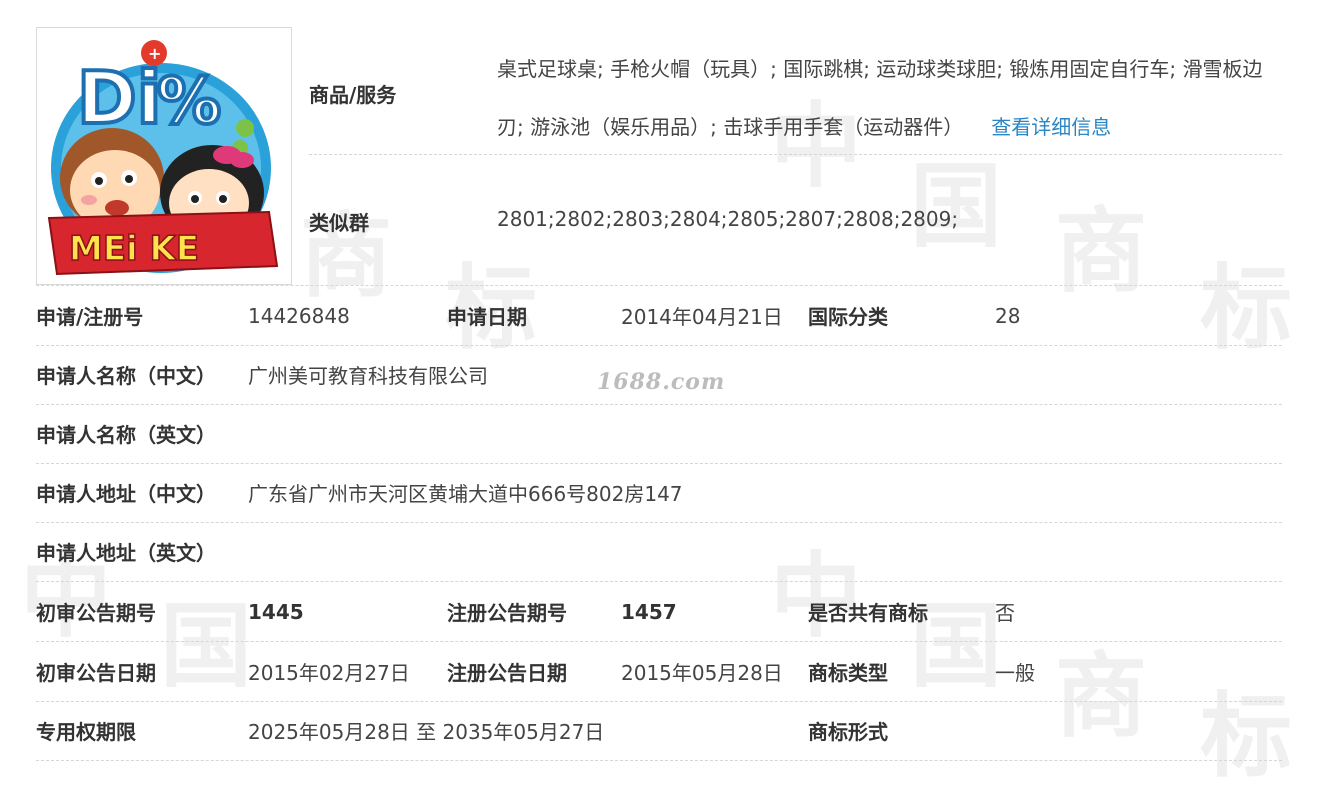 The height and width of the screenshot is (790, 1329). What do you see at coordinates (465, 494) in the screenshot?
I see `address-cn-value: 广东省广州市天河区黄埔大道中666号802房147` at bounding box center [465, 494].